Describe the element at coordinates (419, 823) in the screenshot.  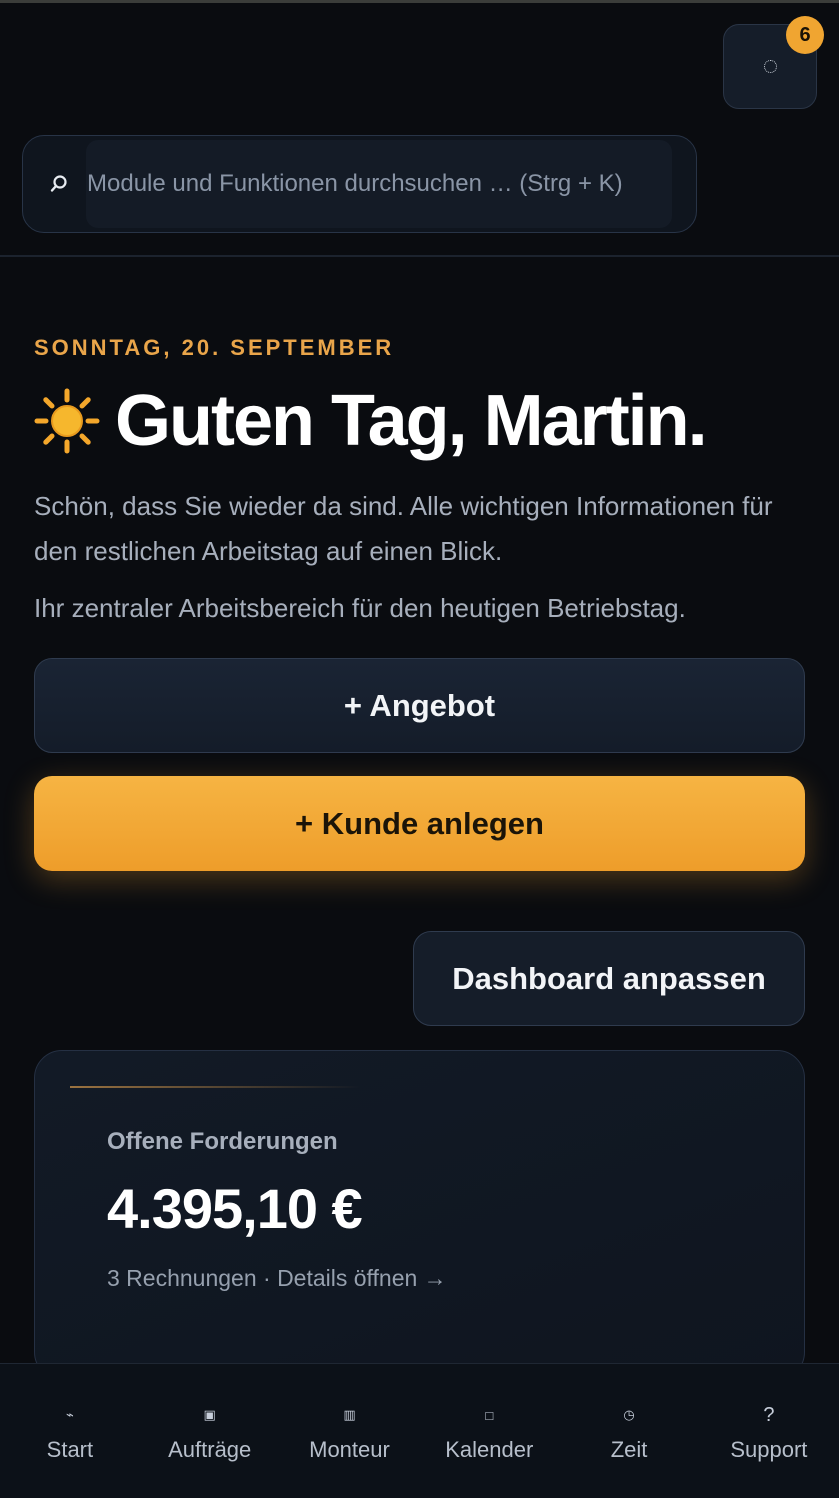
I see `add-customer-button: + Kunde anlegen` at that location.